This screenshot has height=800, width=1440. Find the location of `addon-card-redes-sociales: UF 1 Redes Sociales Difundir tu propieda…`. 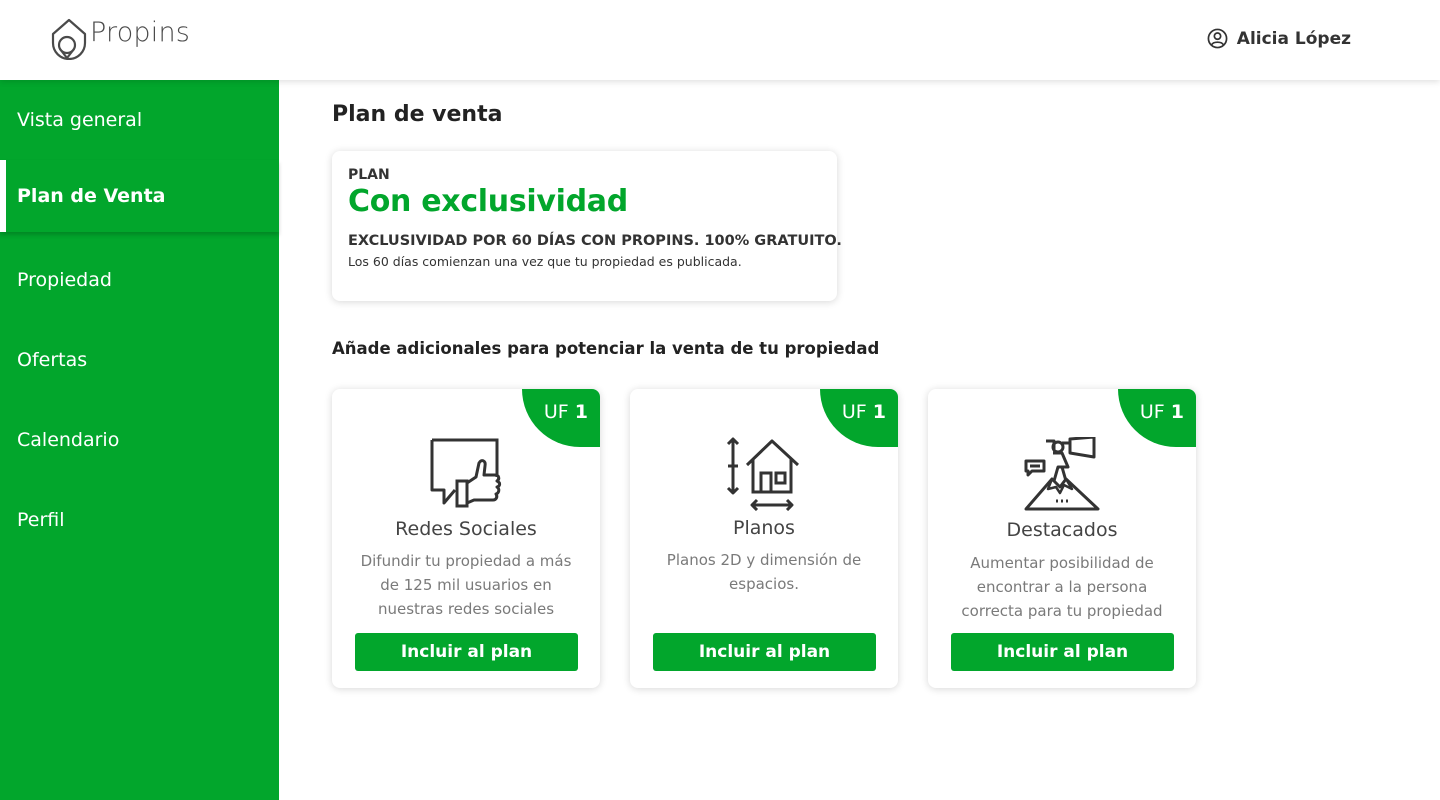

addon-card-redes-sociales: UF 1 Redes Sociales Difundir tu propieda… is located at coordinates (466, 538).